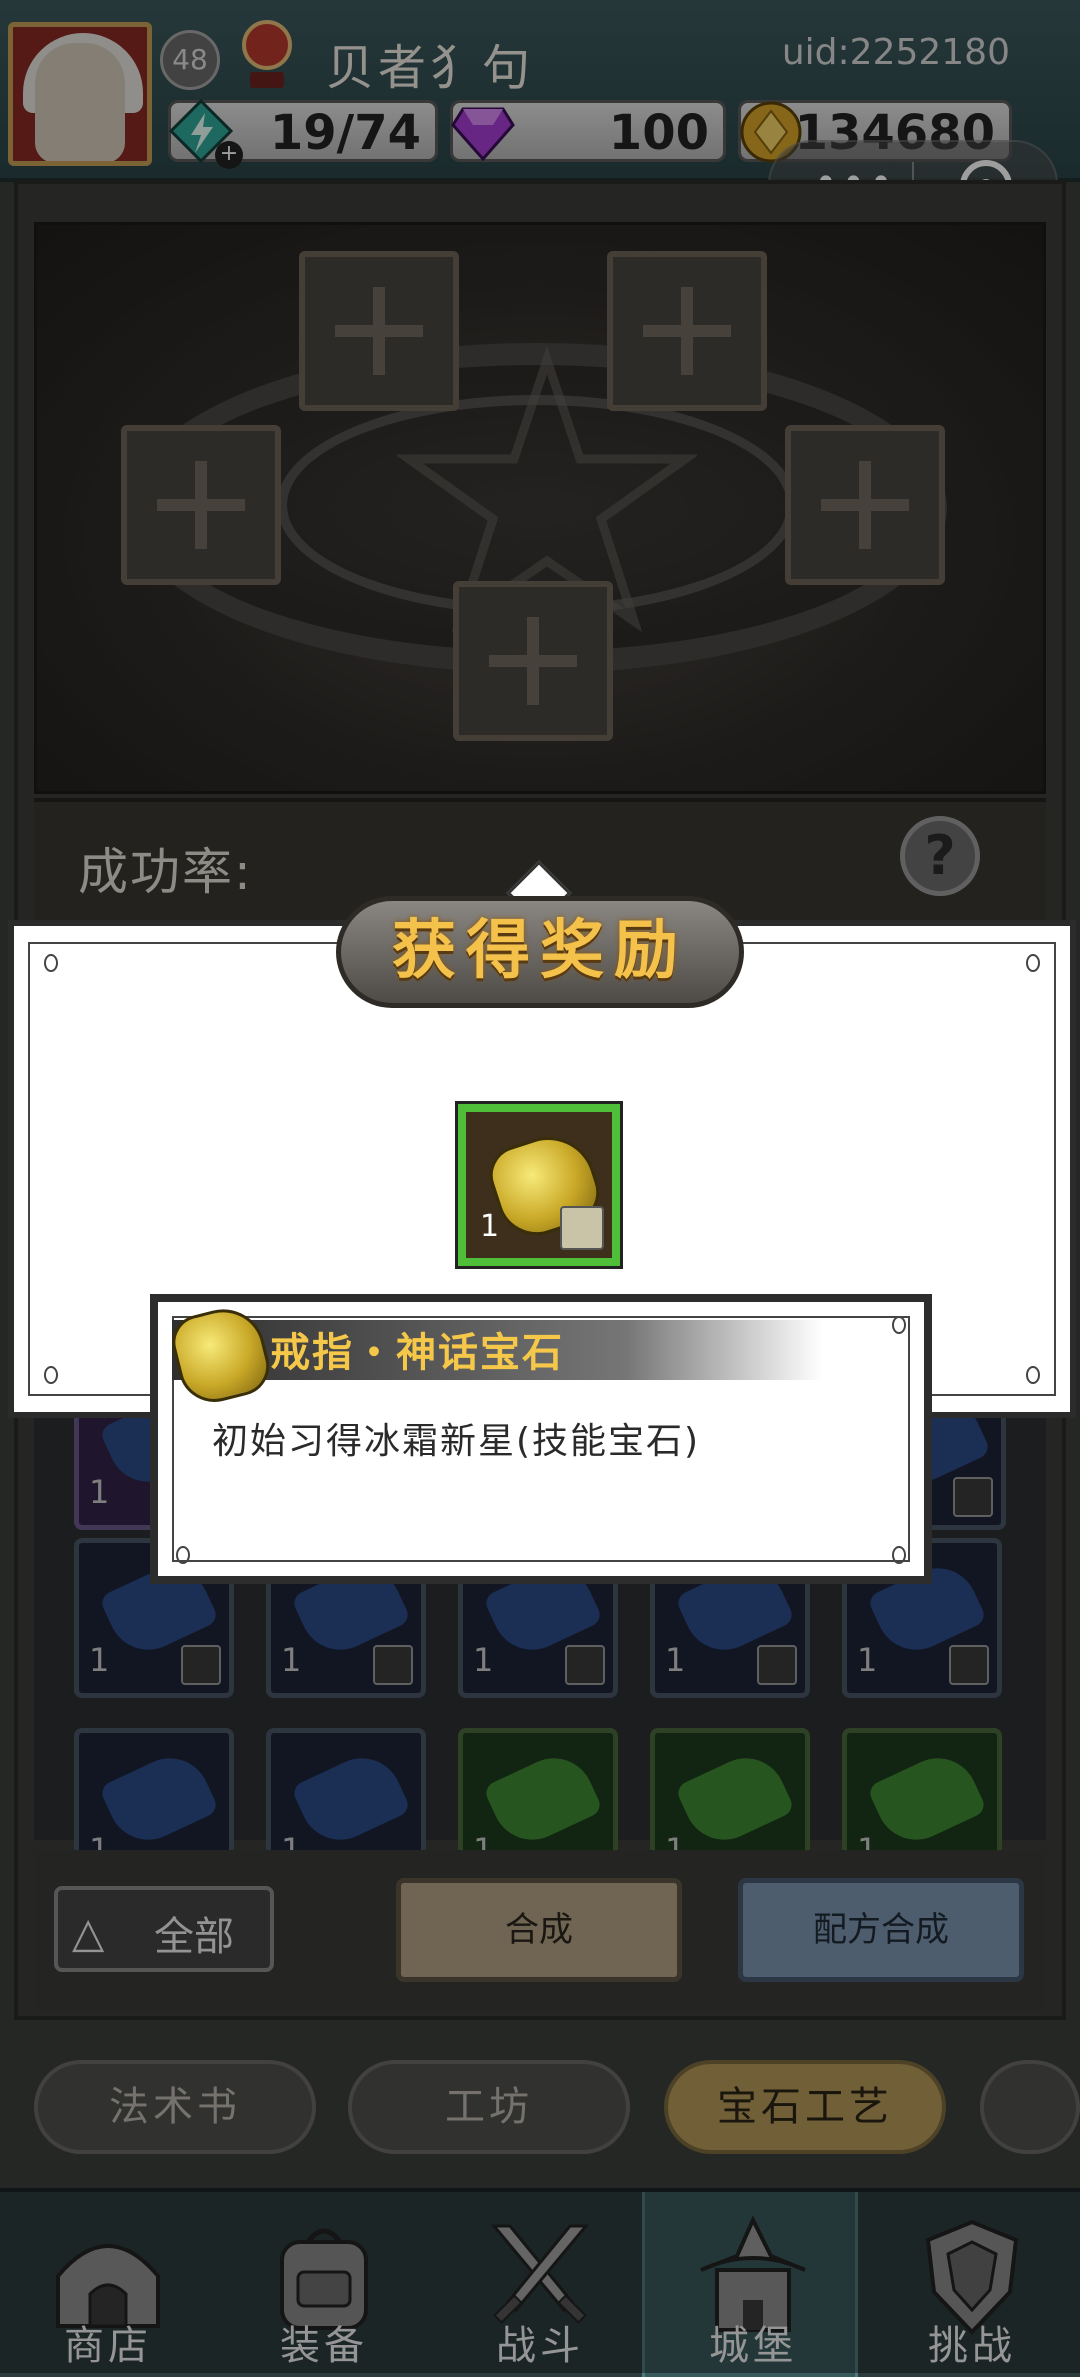 The image size is (1080, 2377). I want to click on diamond-counter: 100, so click(588, 131).